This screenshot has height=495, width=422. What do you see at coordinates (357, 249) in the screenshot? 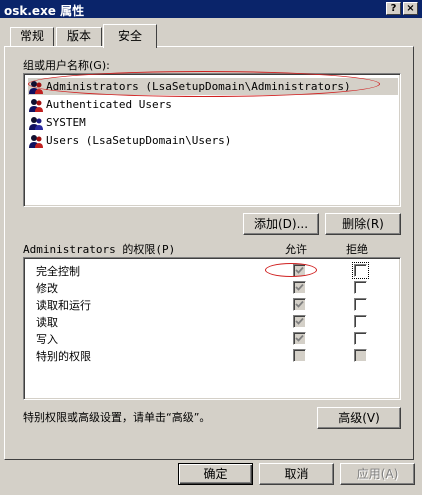
I see `deny-header: 拒绝` at bounding box center [357, 249].